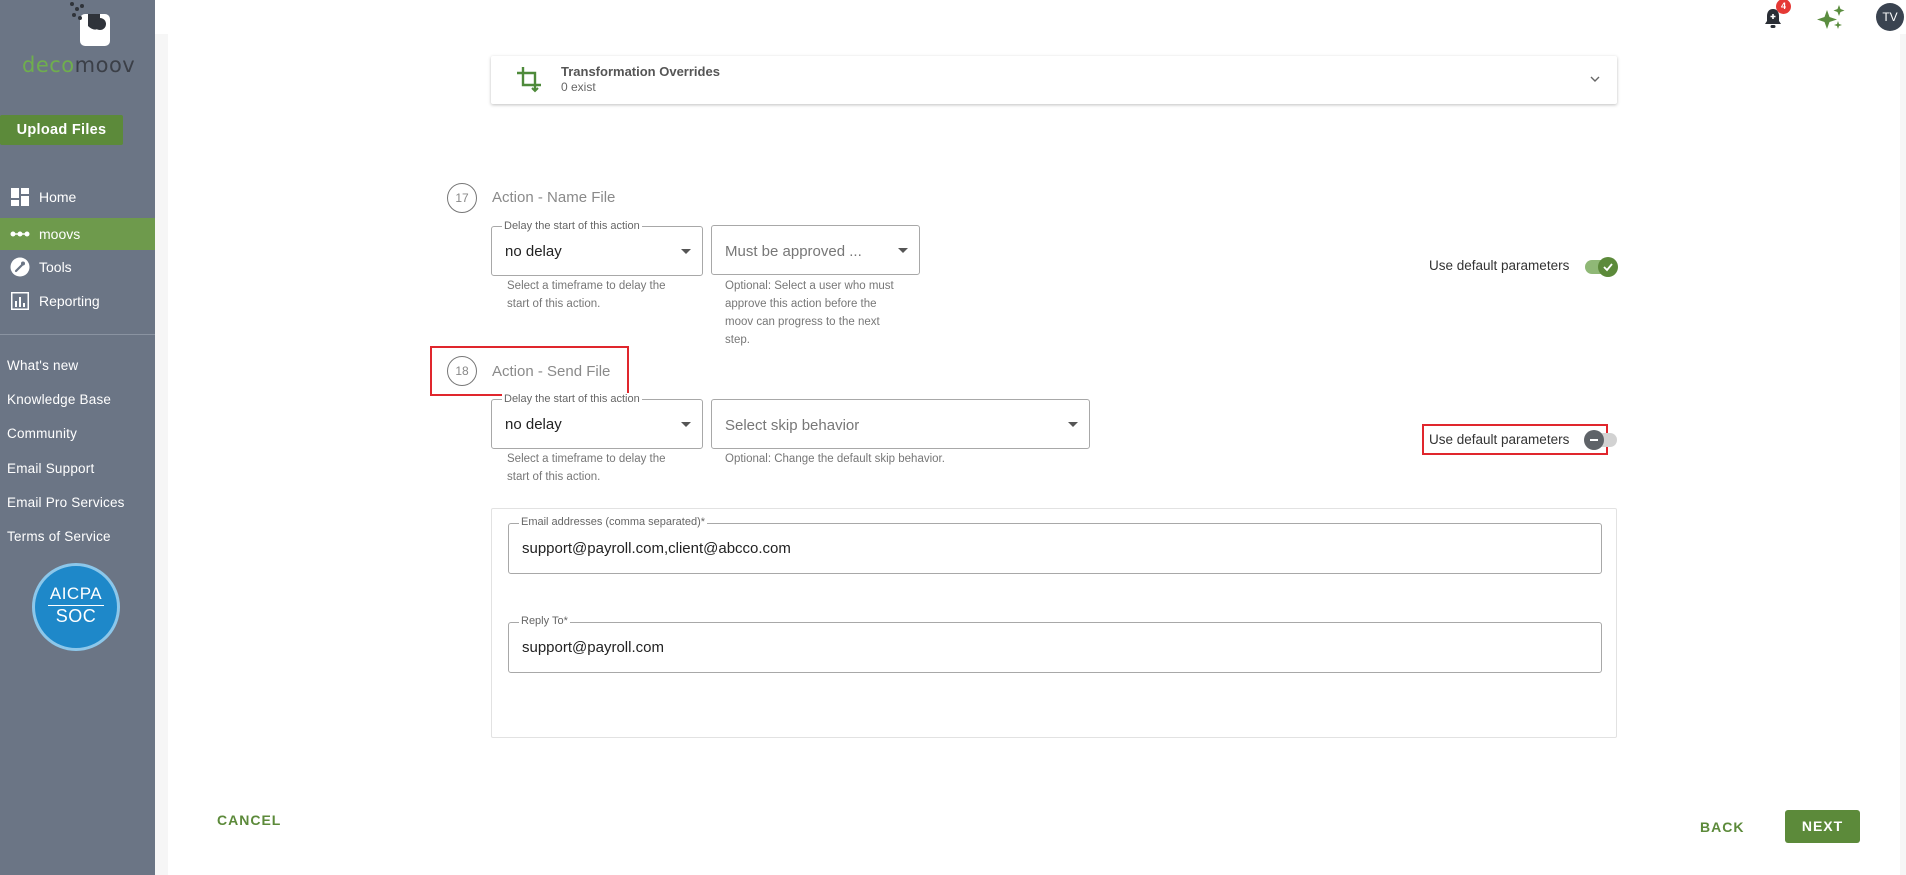  I want to click on reply-to-field: Reply To* support@payroll.com, so click(1055, 644).